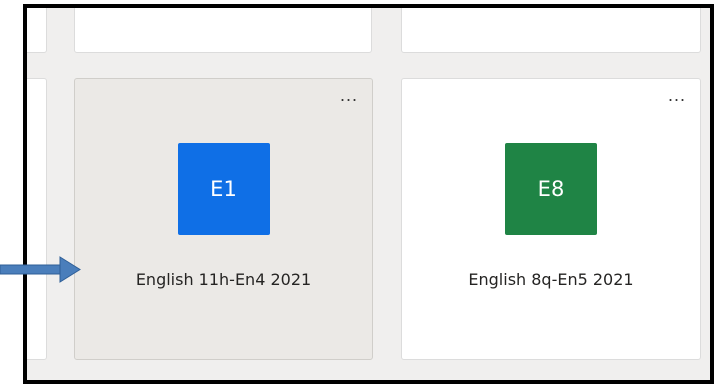 This screenshot has height=392, width=724. What do you see at coordinates (551, 279) in the screenshot?
I see `team-name: English 8q-En5 2021` at bounding box center [551, 279].